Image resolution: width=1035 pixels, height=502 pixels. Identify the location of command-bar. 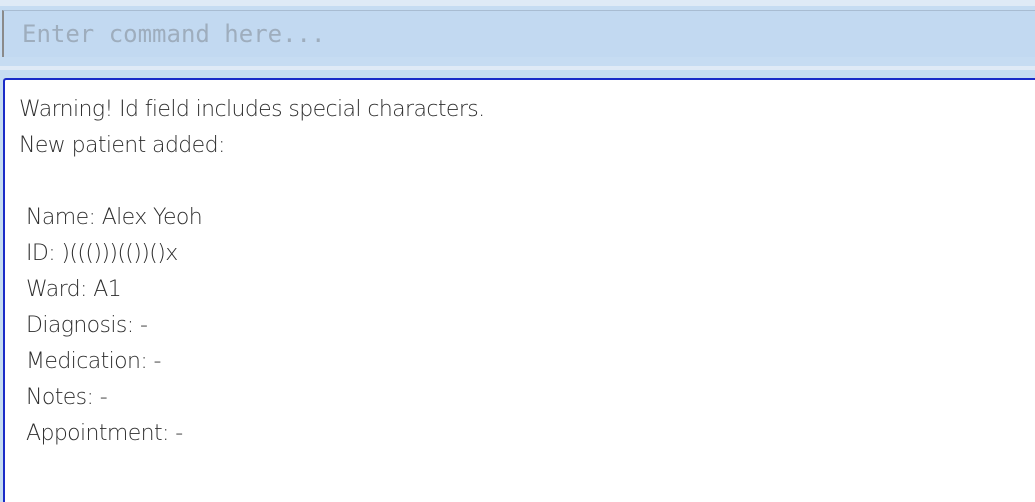
(517, 29).